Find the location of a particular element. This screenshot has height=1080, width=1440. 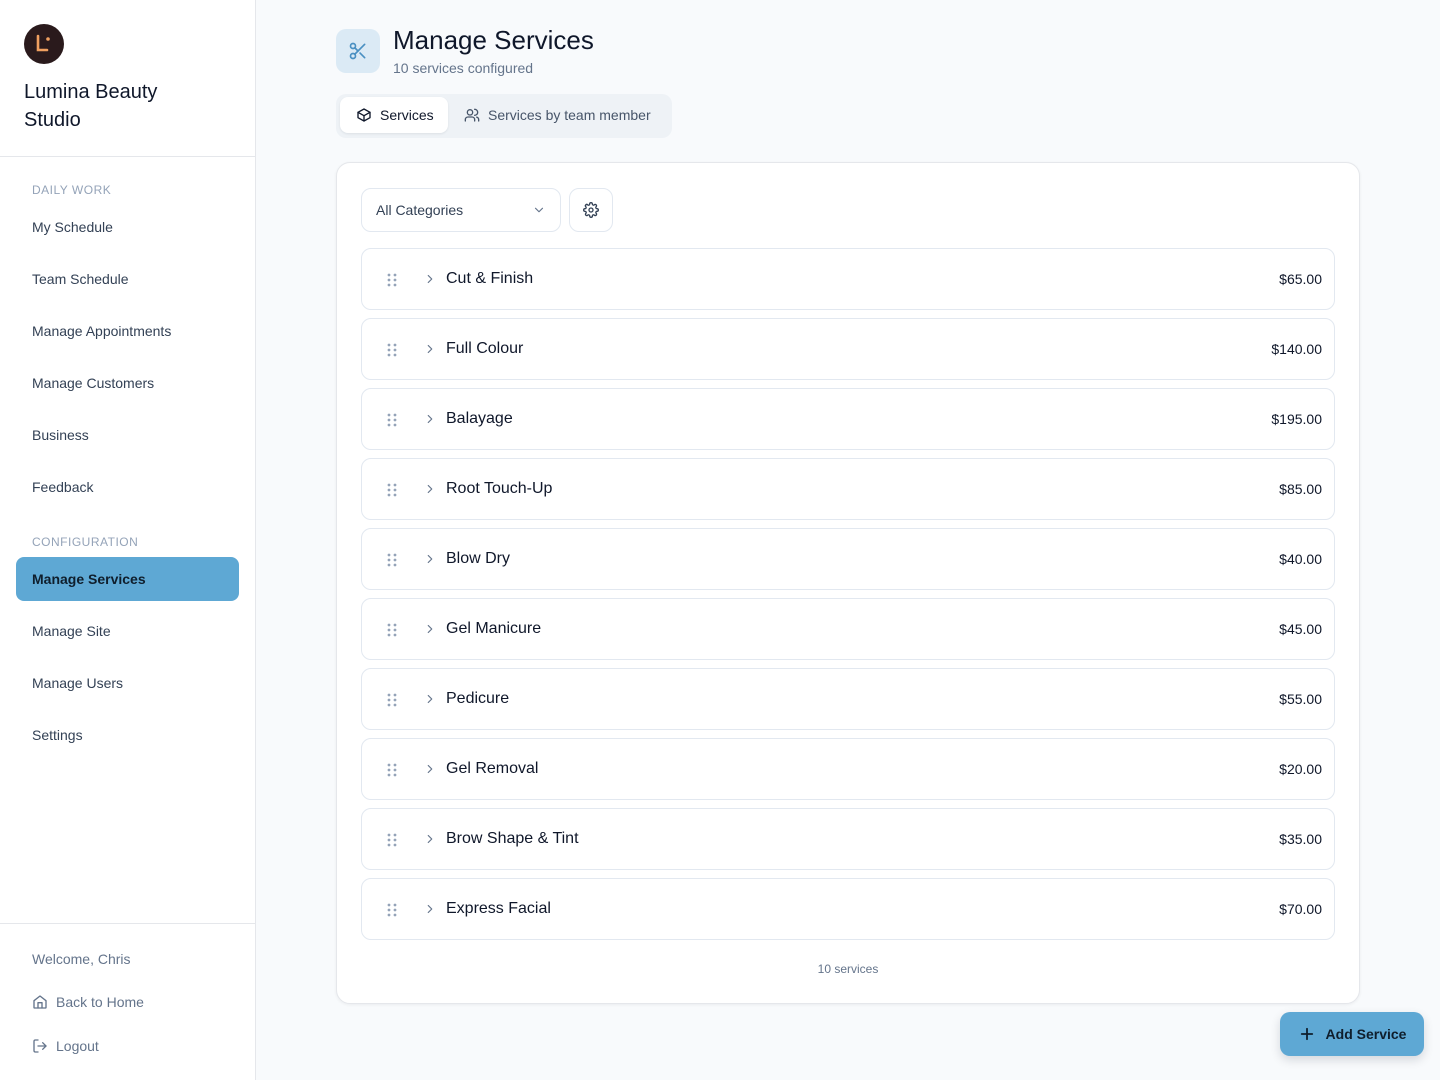

brand-logo is located at coordinates (44, 44).